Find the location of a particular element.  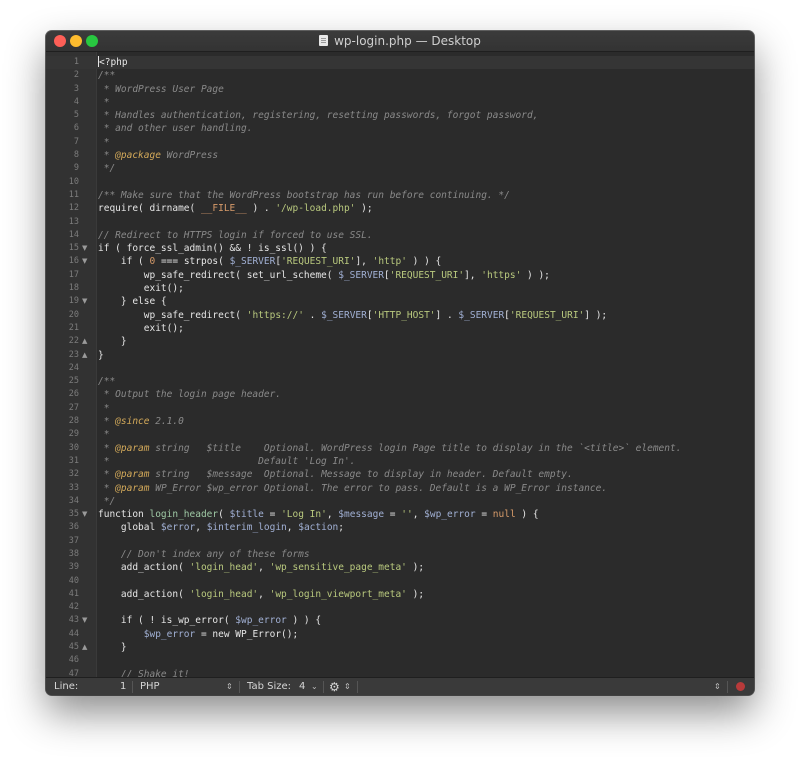

language-updown-icon: ⇕ is located at coordinates (229, 686).